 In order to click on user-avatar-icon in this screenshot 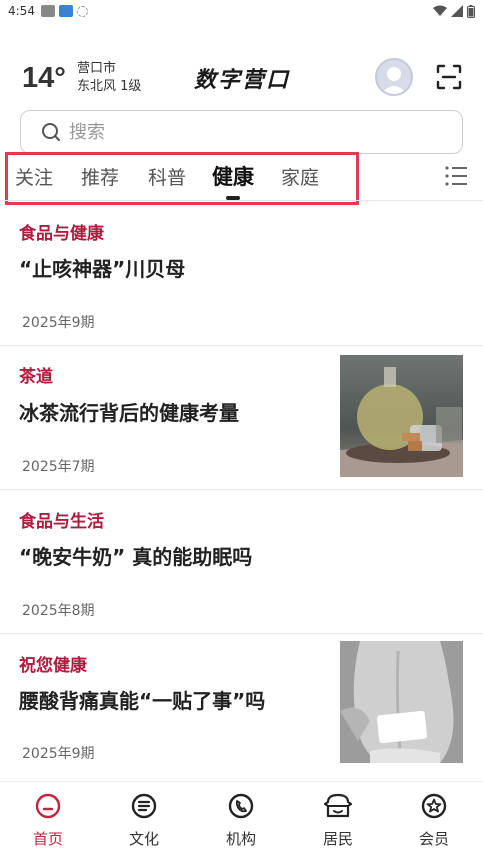, I will do `click(394, 80)`.